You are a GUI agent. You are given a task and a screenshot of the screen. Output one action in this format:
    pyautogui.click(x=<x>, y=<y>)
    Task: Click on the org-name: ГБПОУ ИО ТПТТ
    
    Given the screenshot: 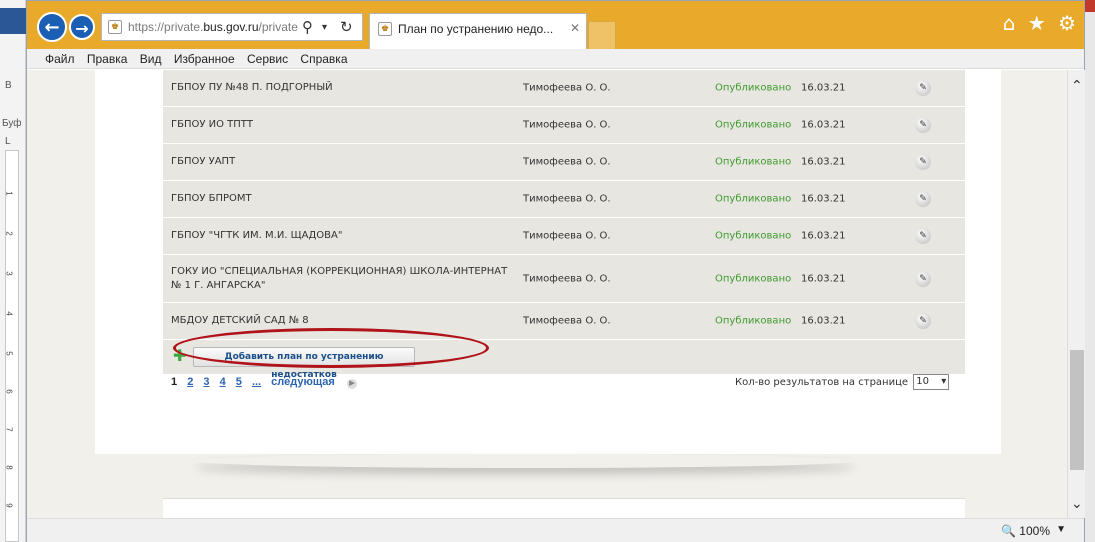 What is the action you would take?
    pyautogui.click(x=212, y=124)
    